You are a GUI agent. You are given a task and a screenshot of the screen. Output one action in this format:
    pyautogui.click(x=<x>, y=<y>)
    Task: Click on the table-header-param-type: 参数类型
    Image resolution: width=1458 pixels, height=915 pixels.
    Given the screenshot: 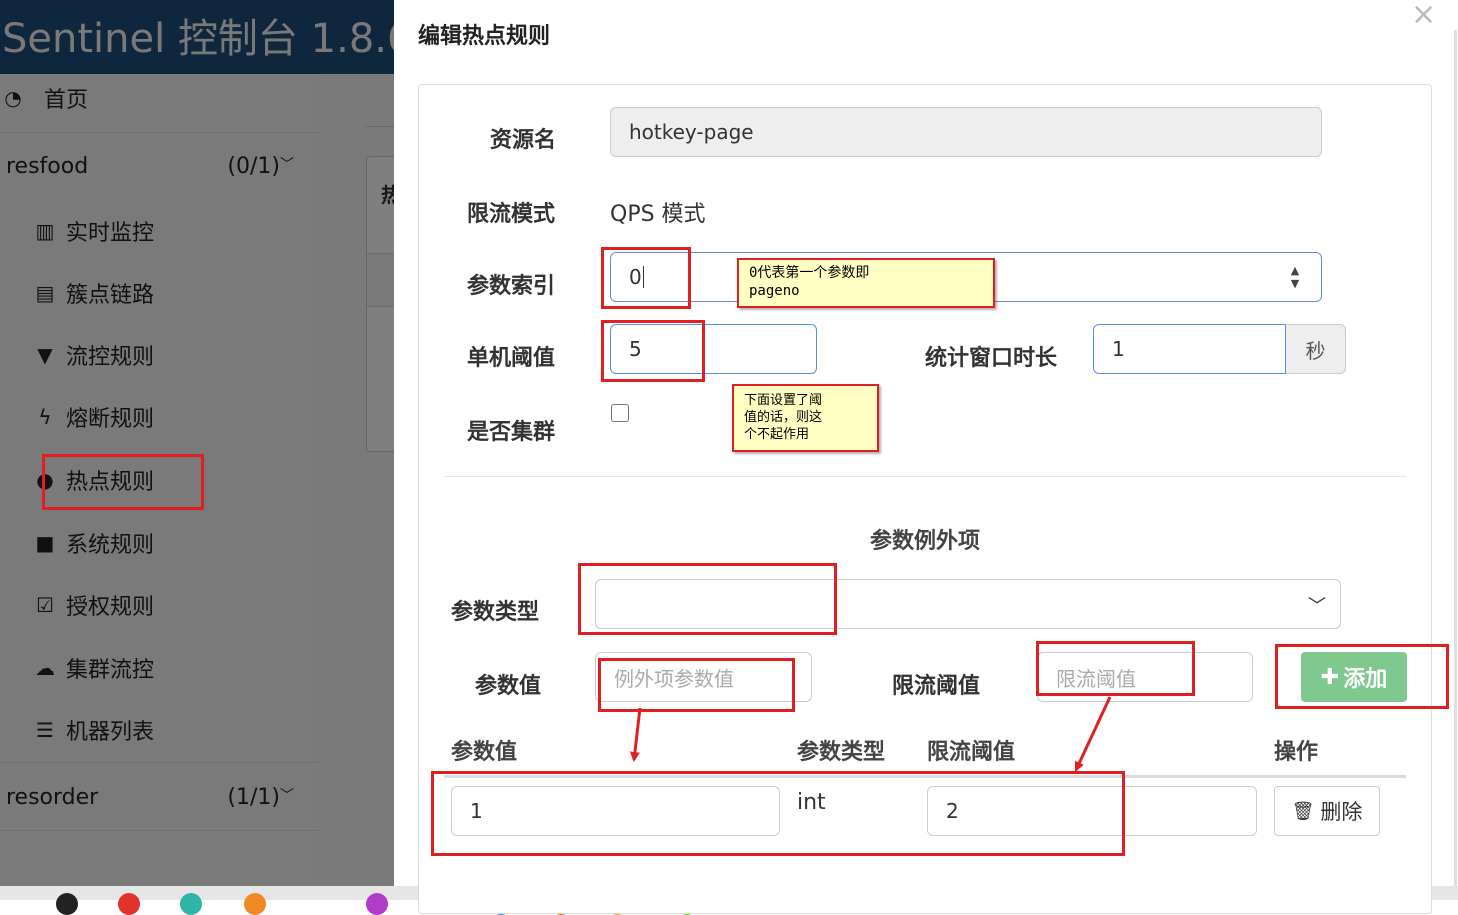 What is the action you would take?
    pyautogui.click(x=841, y=752)
    